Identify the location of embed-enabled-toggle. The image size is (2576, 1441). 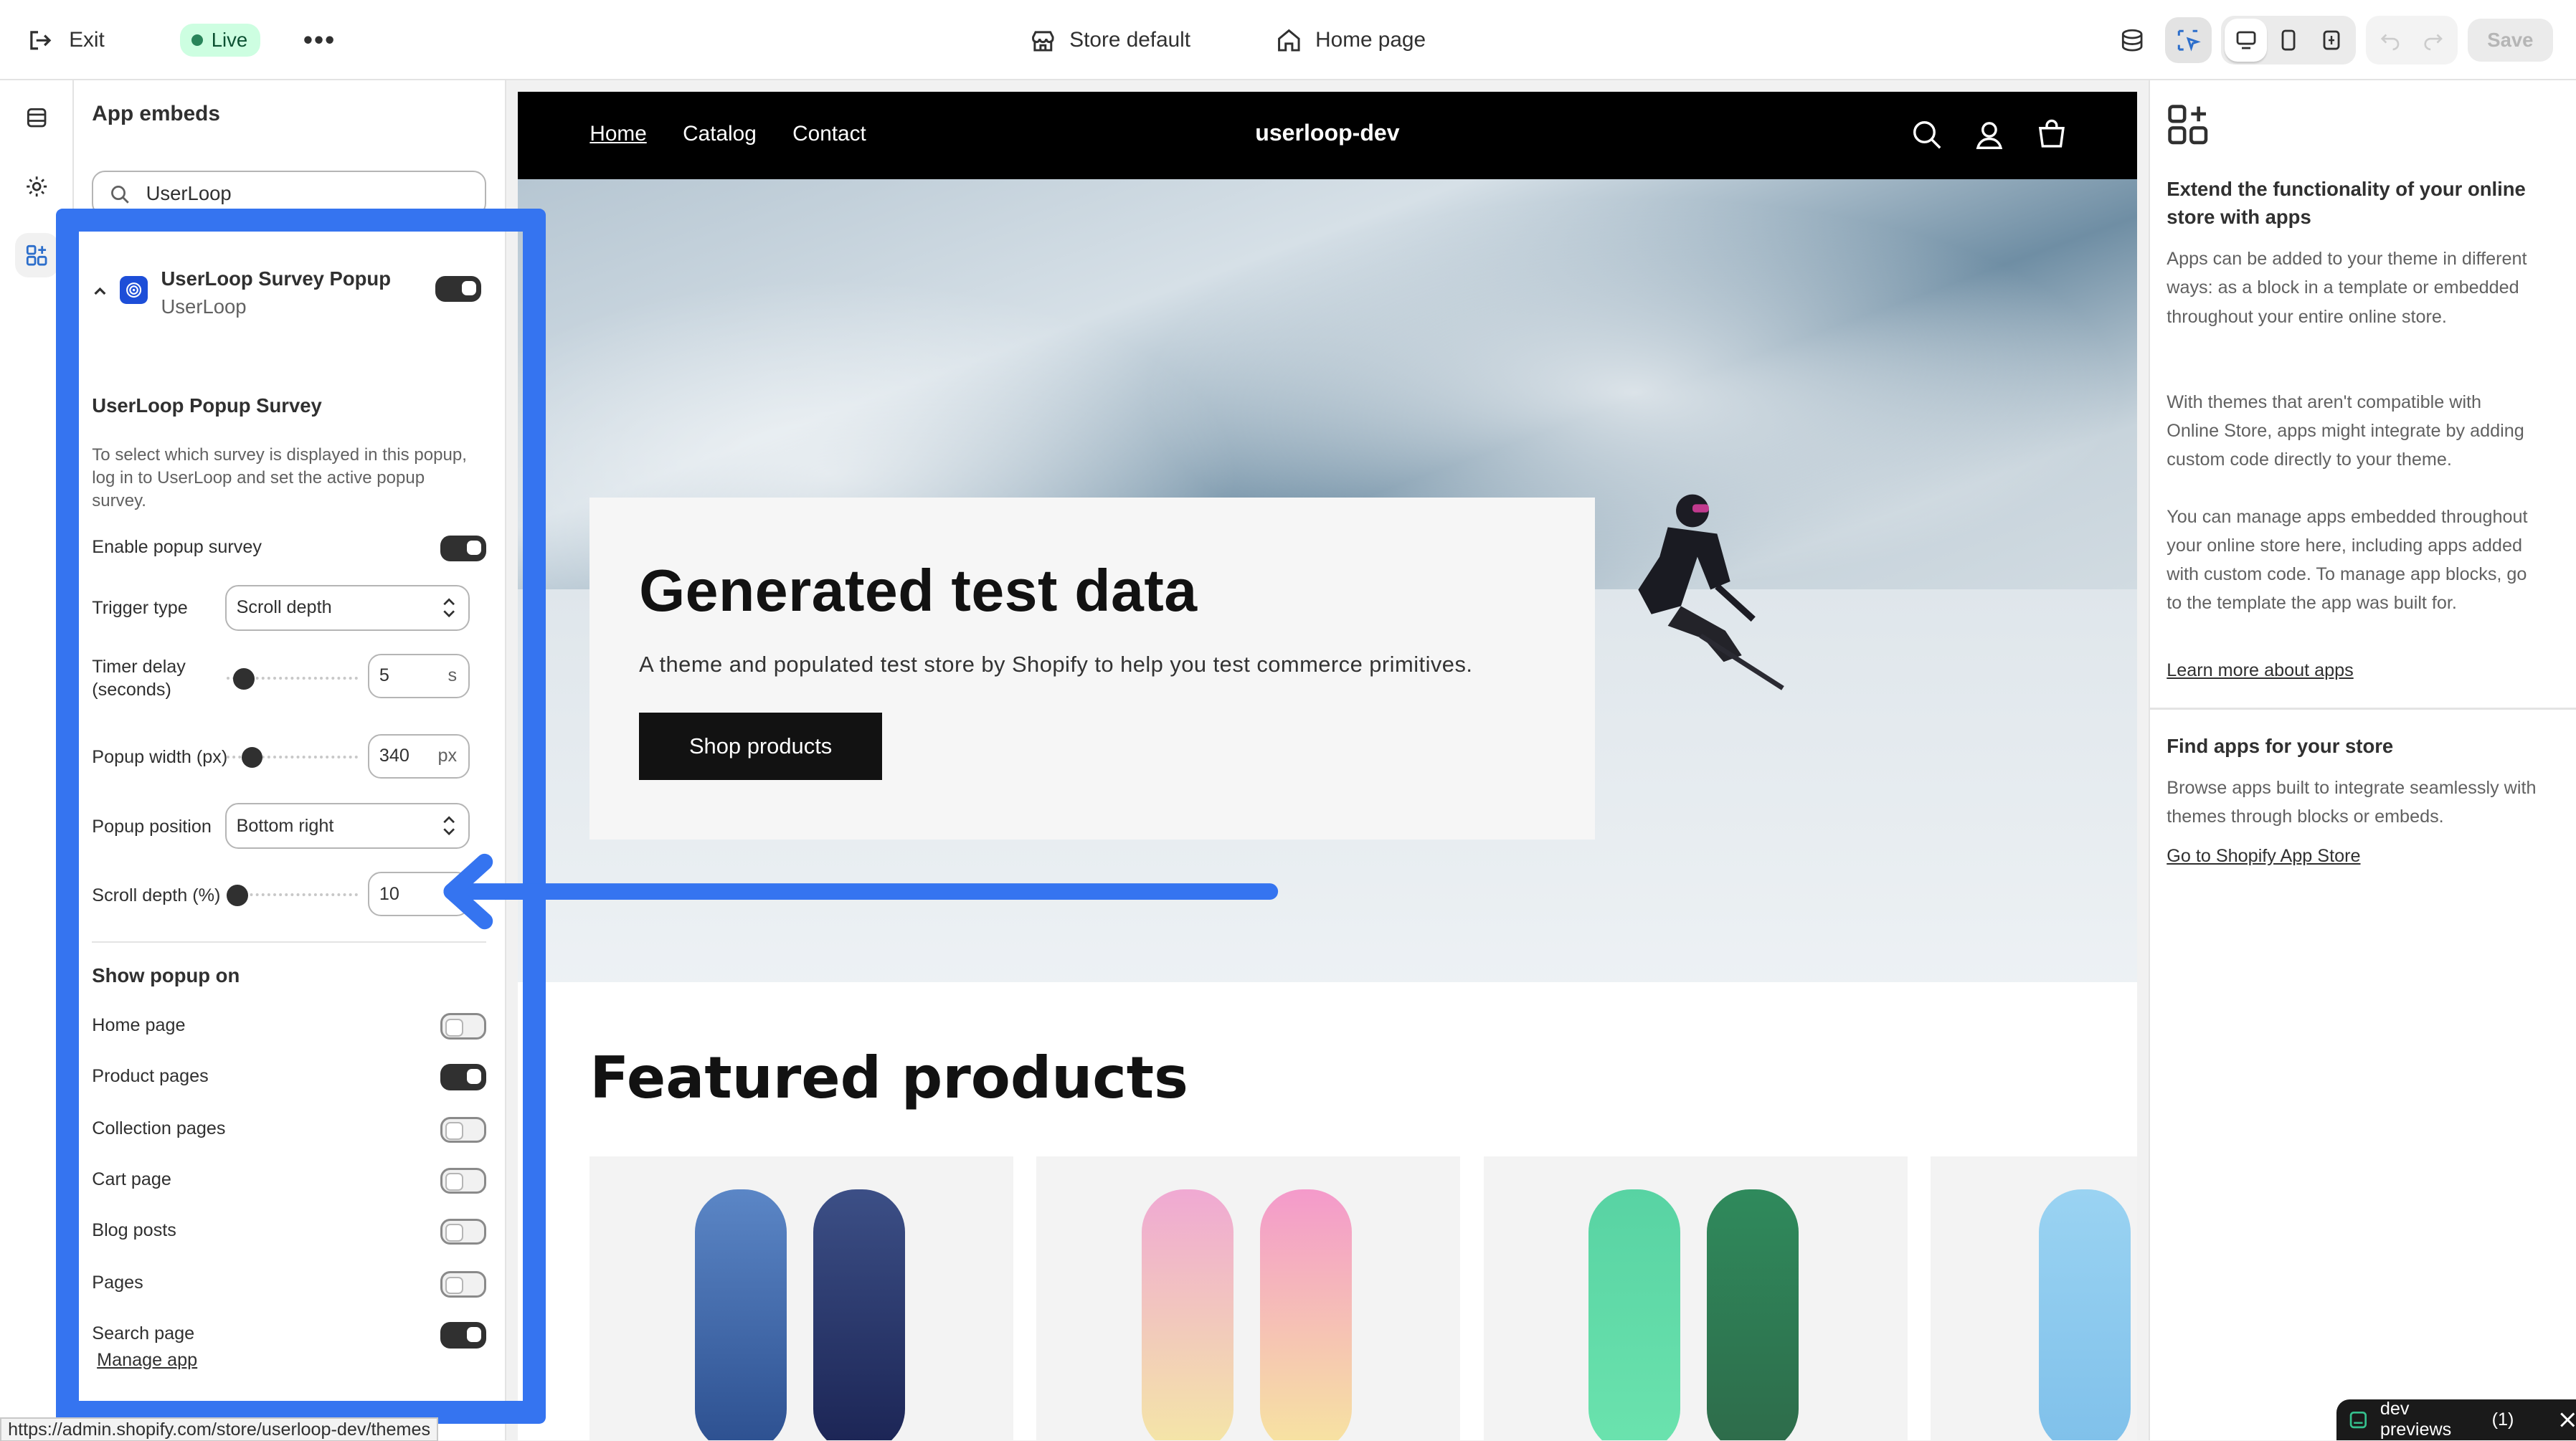
(458, 289).